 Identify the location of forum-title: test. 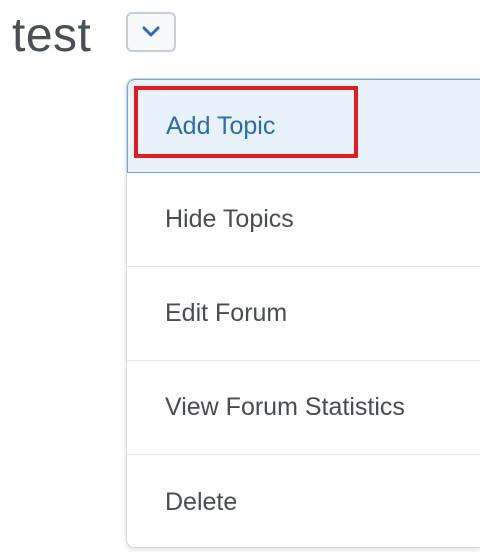
(52, 35).